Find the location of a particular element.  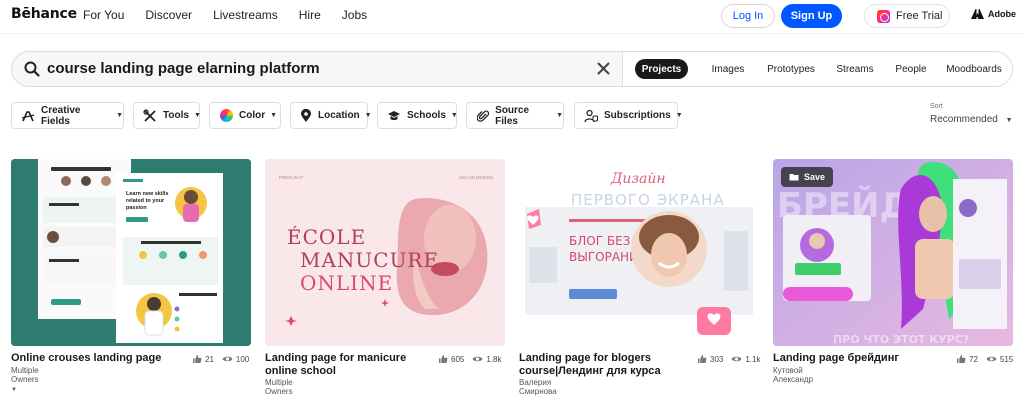

svg-text: related to your is located at coordinates (145, 201).